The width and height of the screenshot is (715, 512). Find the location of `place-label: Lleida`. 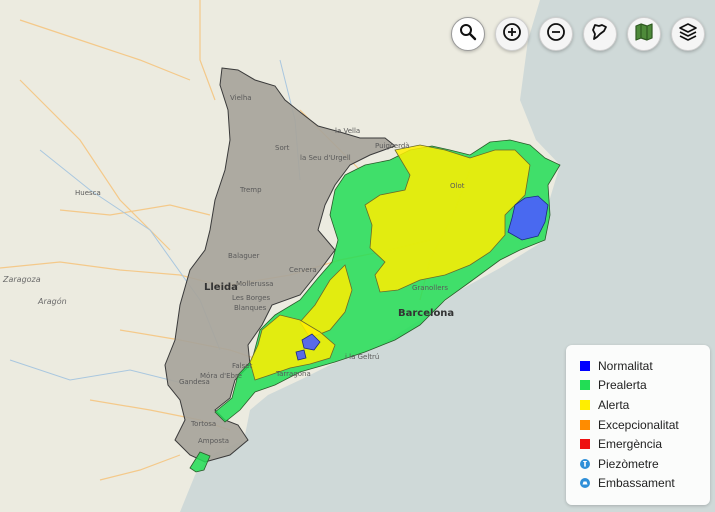

place-label: Lleida is located at coordinates (221, 287).